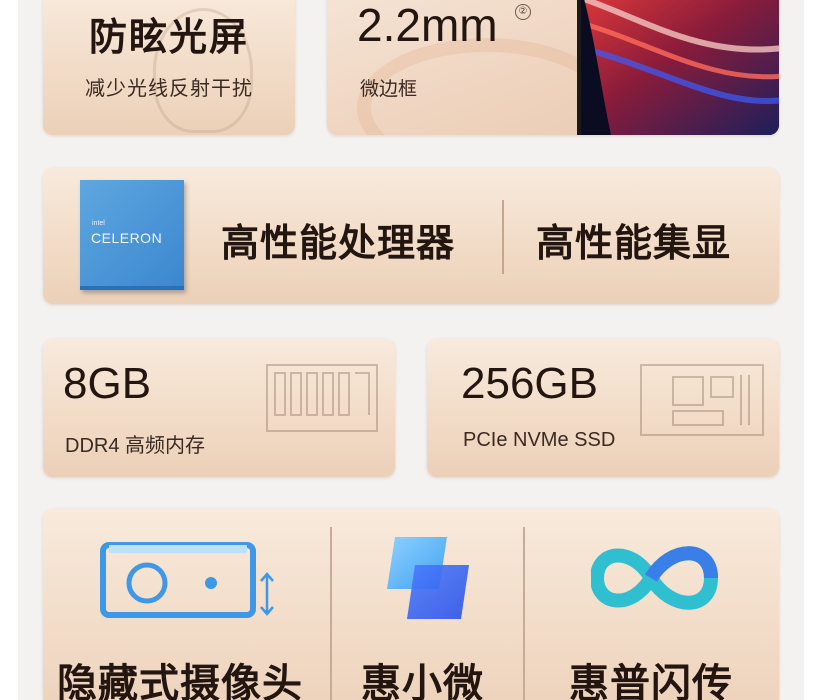  I want to click on bezel-footnote: ②, so click(523, 12).